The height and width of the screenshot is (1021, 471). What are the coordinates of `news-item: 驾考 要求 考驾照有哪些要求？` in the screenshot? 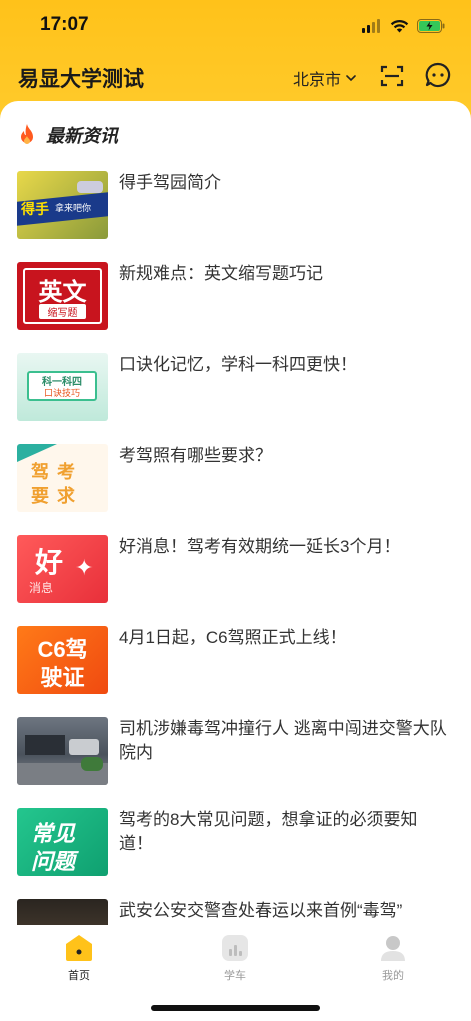 It's located at (235, 489).